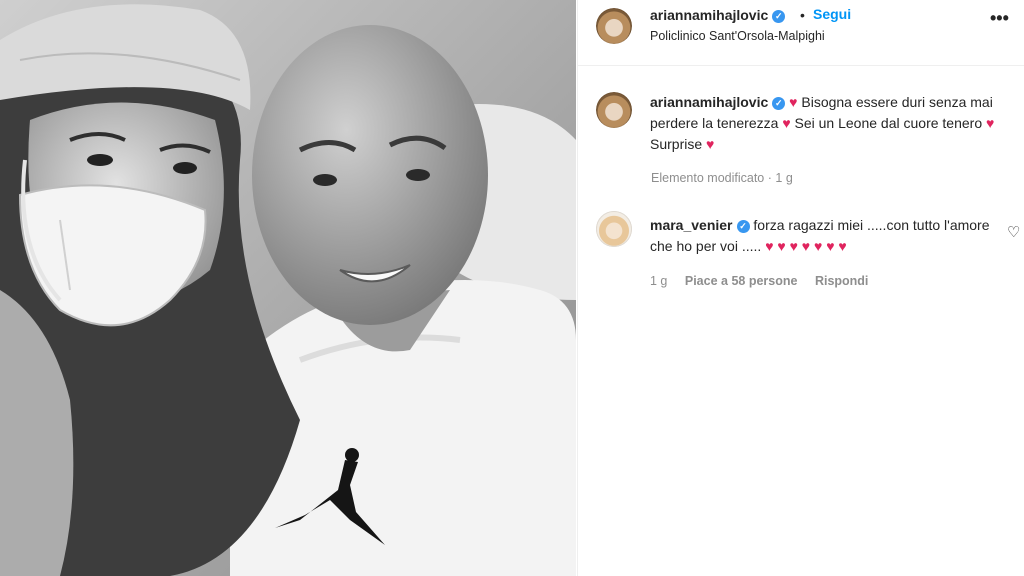  I want to click on author-username: ariannamihajlovic ✓, so click(718, 15).